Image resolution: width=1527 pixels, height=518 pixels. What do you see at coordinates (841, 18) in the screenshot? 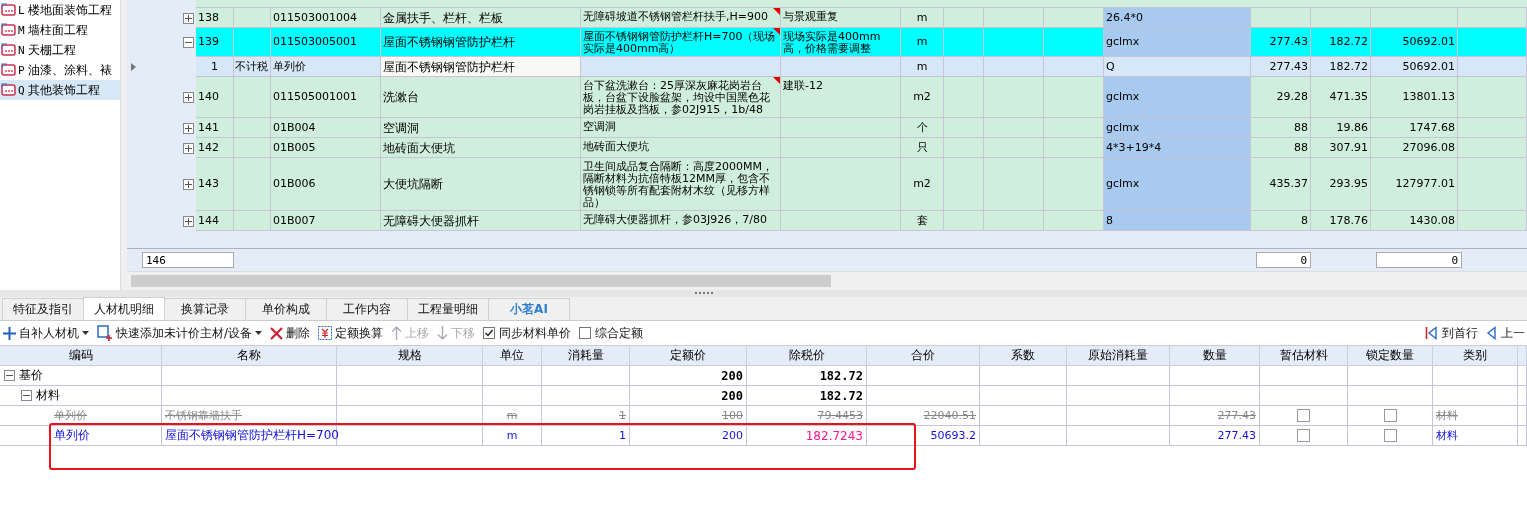
I see `table-cell: 与景观重复` at bounding box center [841, 18].